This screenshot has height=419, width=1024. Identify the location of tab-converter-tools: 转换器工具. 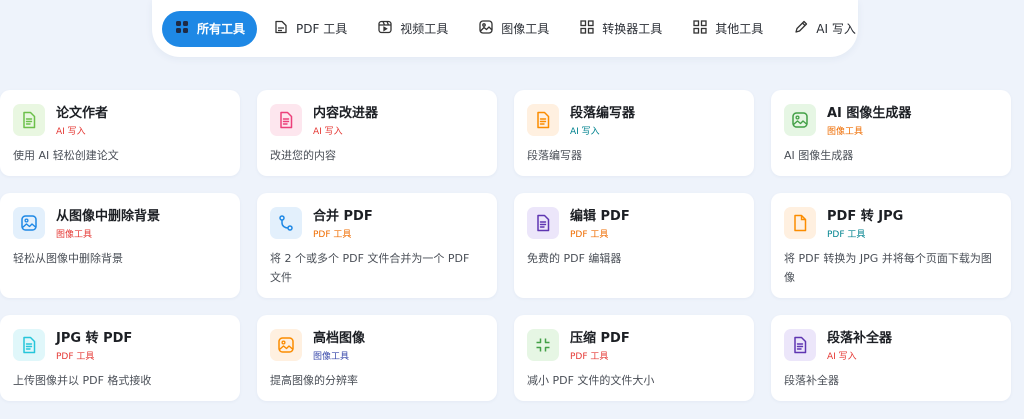
(620, 29).